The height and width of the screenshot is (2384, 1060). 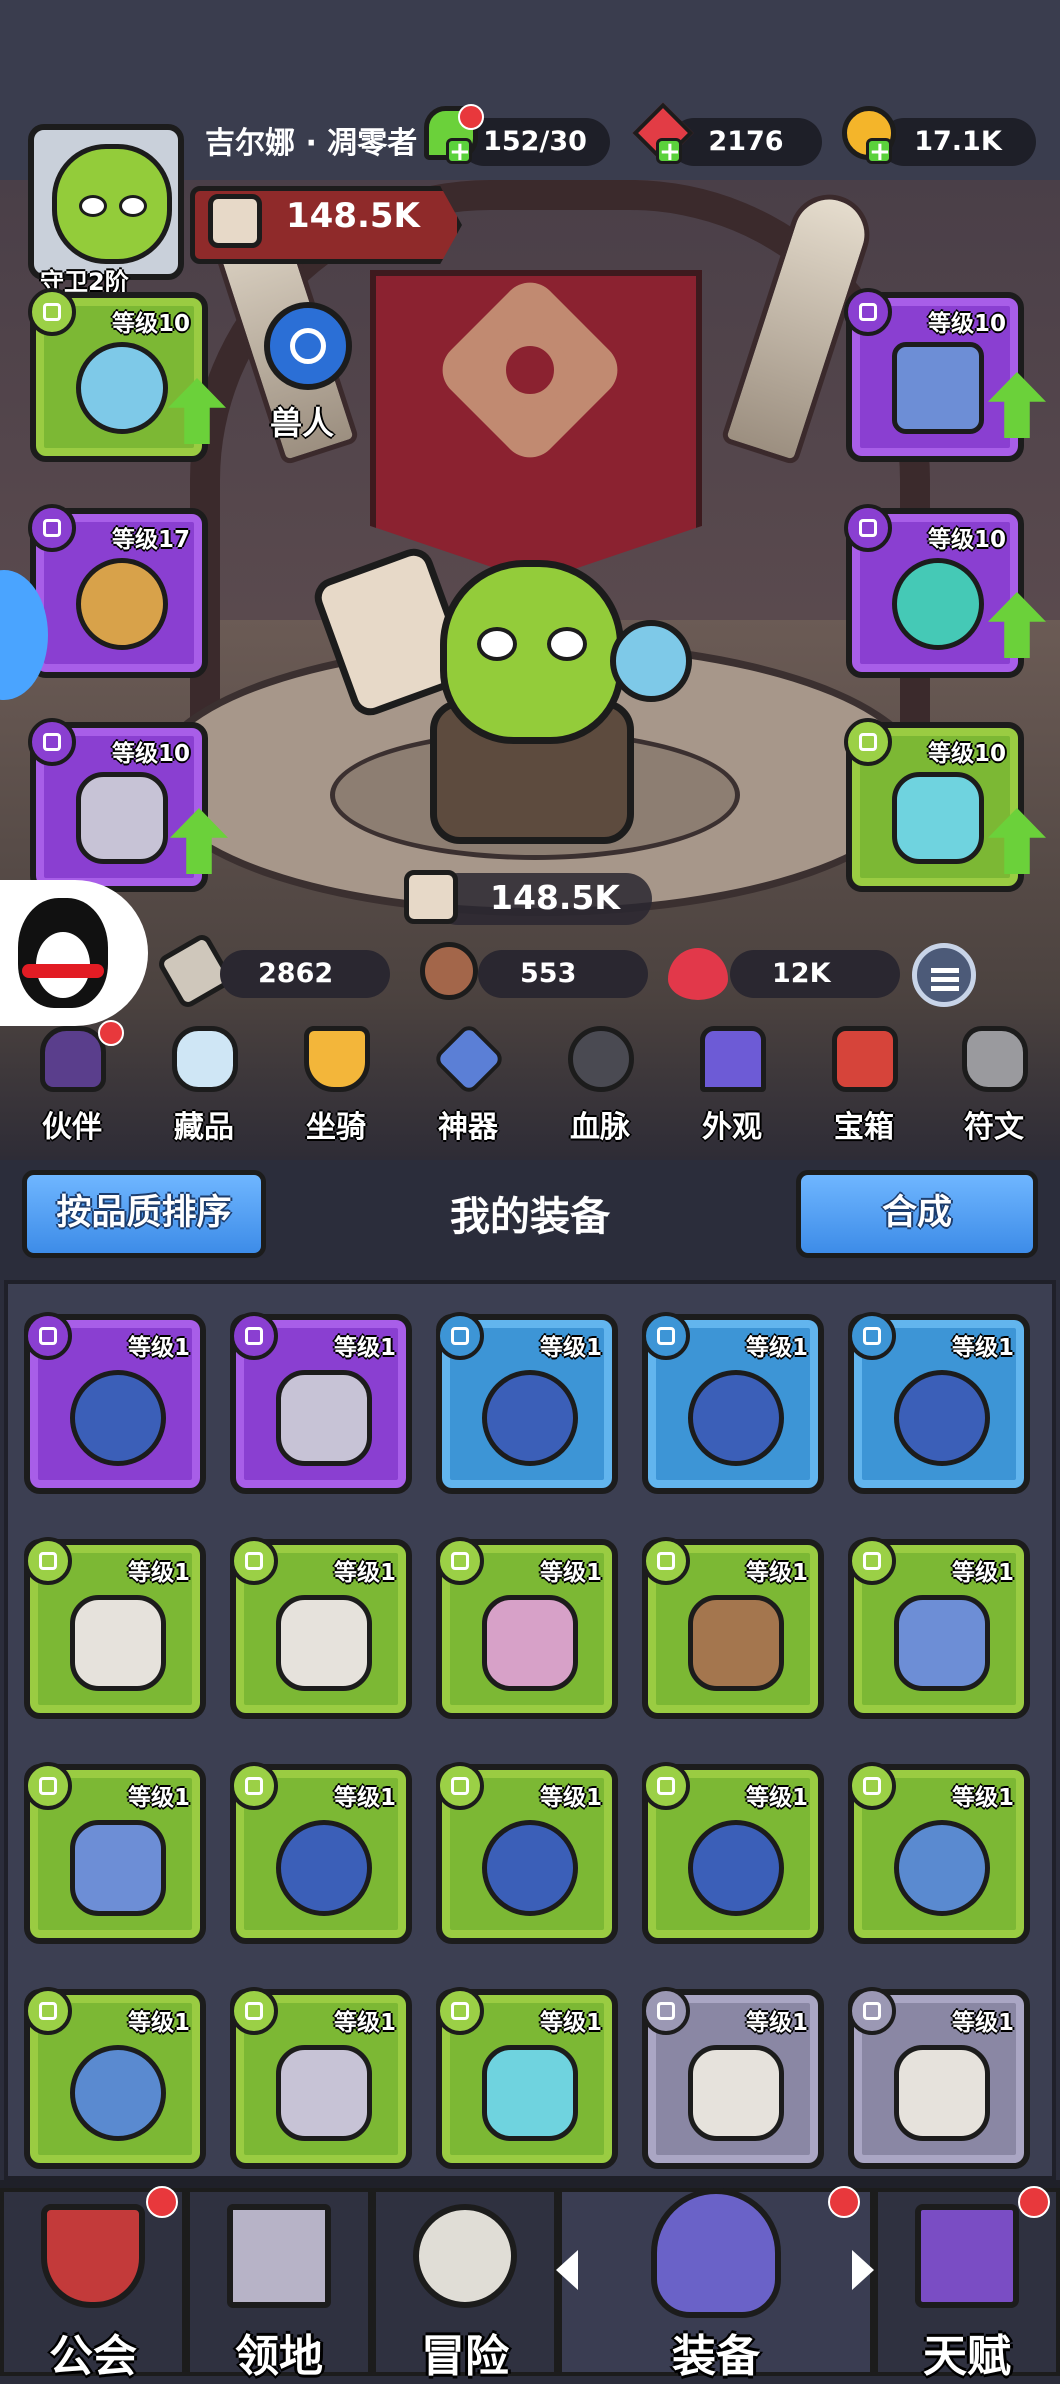 I want to click on orb-amulet-icon, so click(x=118, y=2093).